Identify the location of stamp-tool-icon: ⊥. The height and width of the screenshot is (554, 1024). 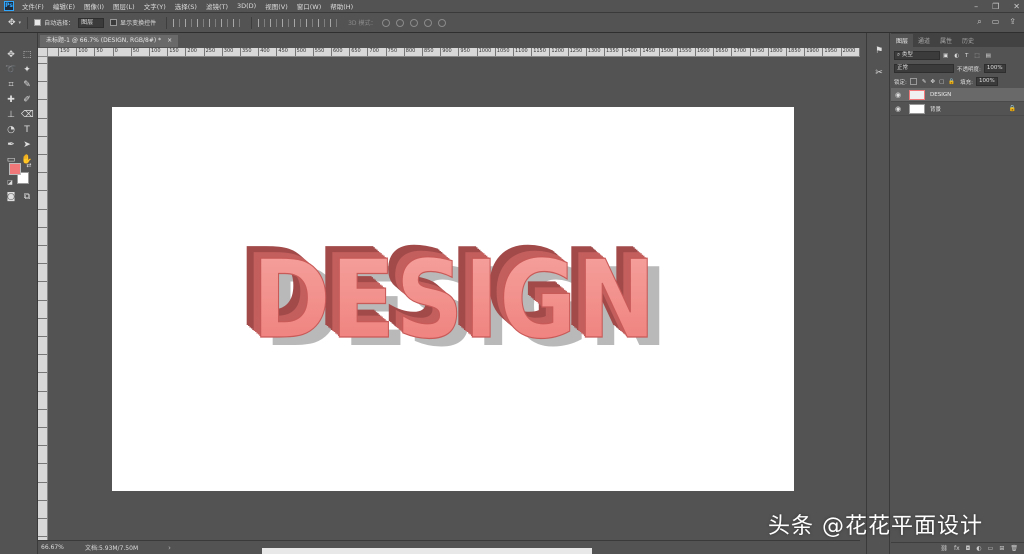
(11, 115).